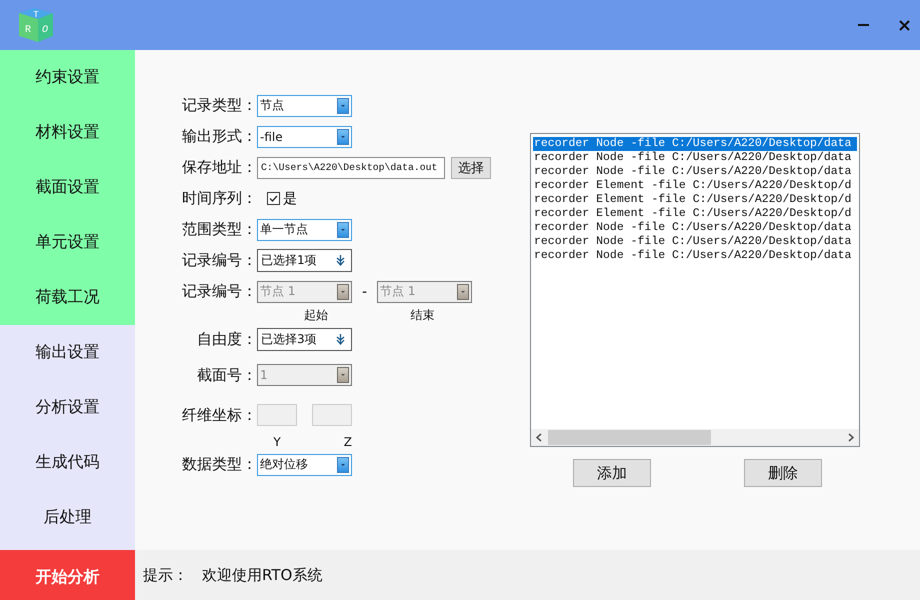 This screenshot has width=920, height=600. Describe the element at coordinates (351, 167) in the screenshot. I see `path-field: C:\Users\A220\Desktop\data.out` at that location.